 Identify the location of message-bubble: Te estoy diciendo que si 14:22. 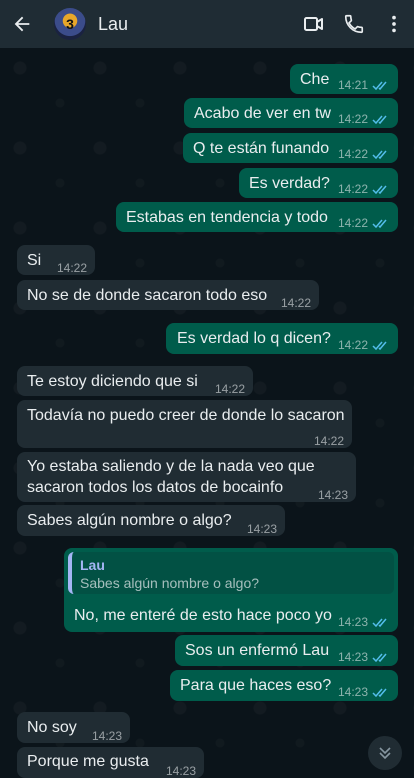
(135, 381).